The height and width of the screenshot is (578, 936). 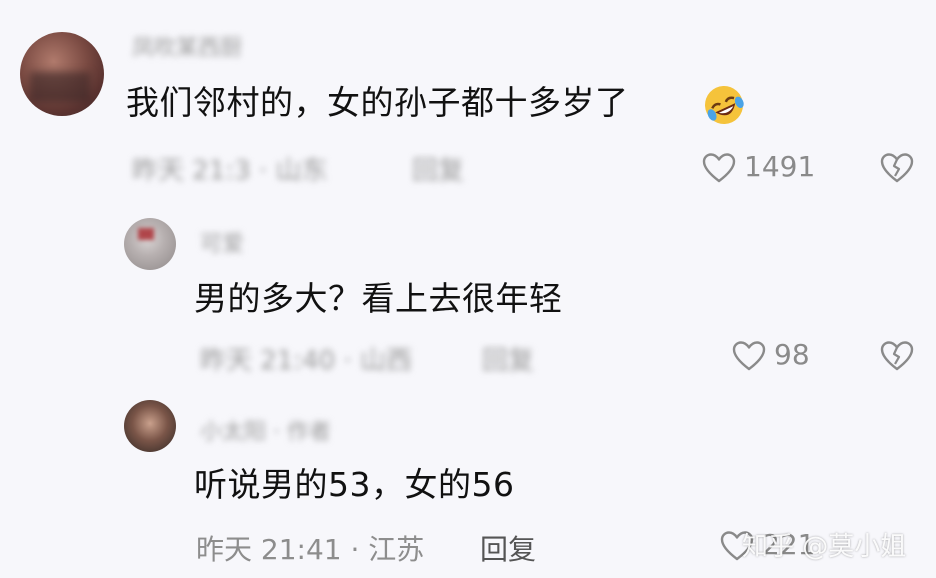 I want to click on rolling-on-floor-laughing-emoji, so click(x=724, y=105).